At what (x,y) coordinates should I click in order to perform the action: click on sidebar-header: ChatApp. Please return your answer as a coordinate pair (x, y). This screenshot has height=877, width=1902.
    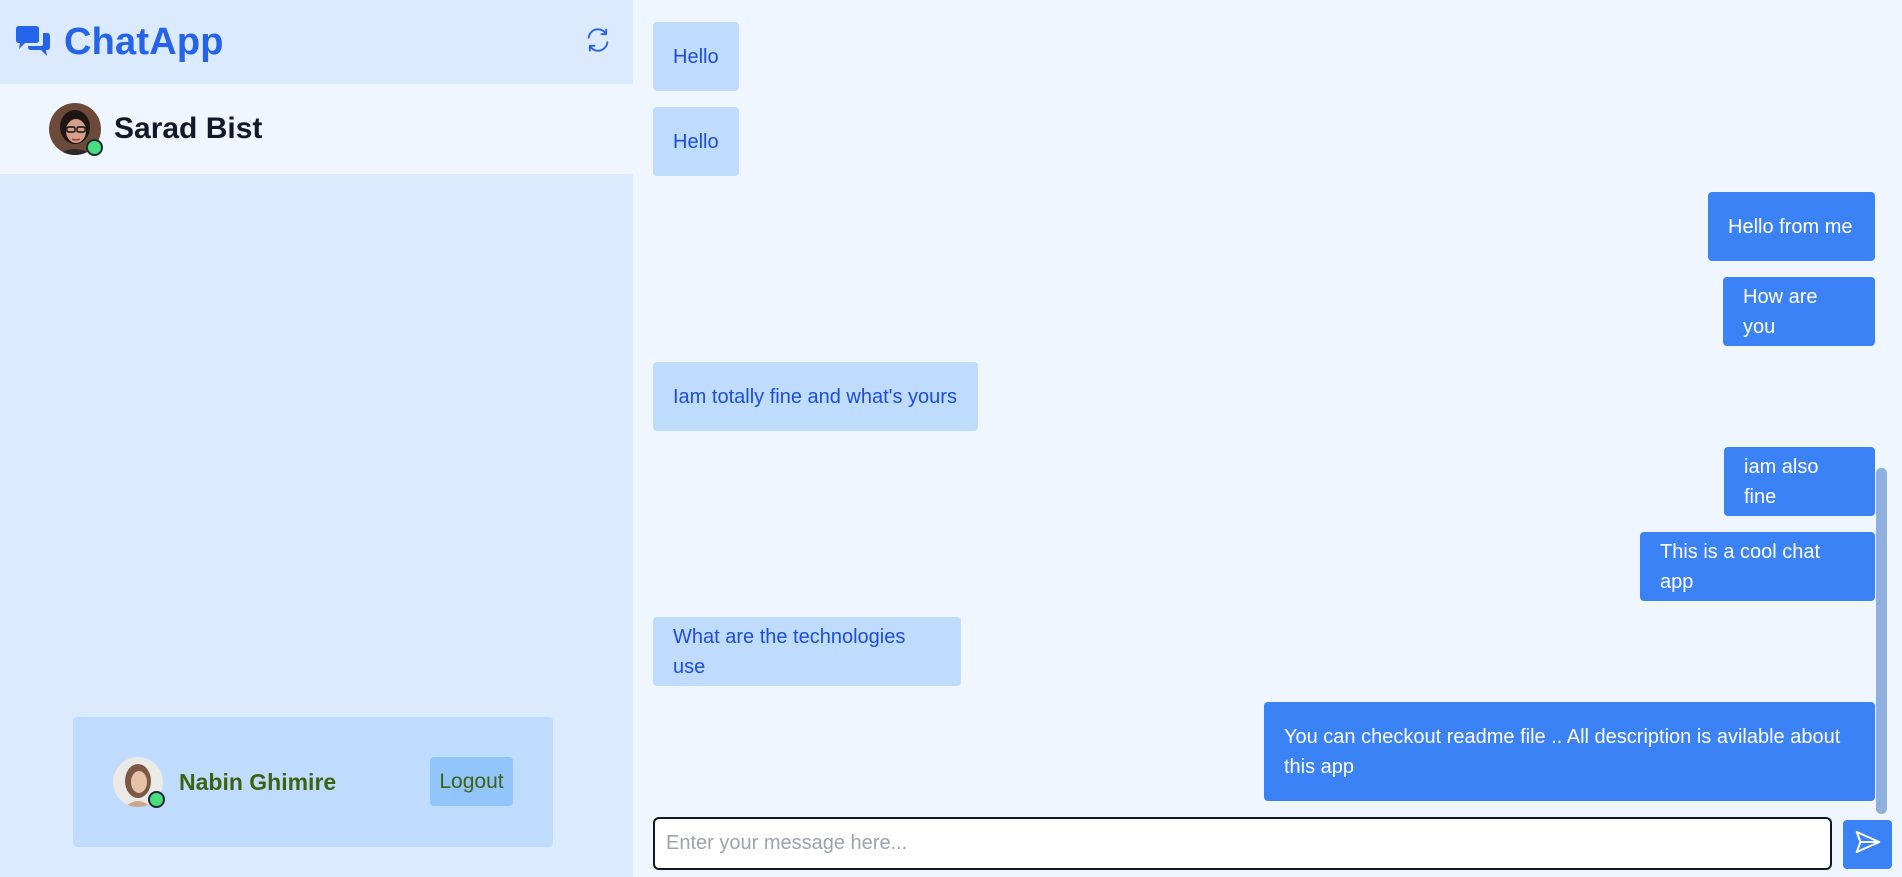
    Looking at the image, I should click on (316, 42).